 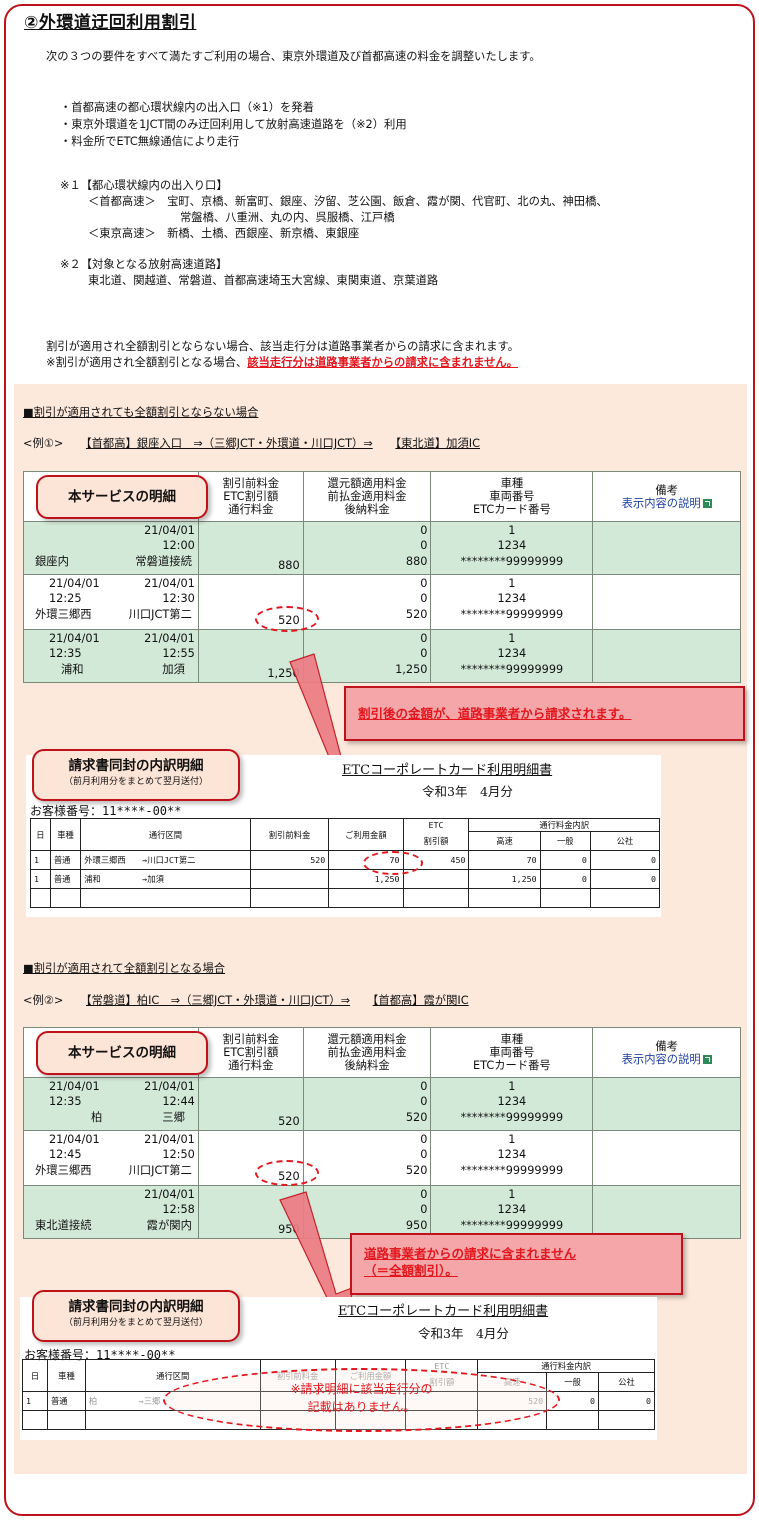 What do you see at coordinates (106, 811) in the screenshot?
I see `customer-number: お客様番号：11****-00**` at bounding box center [106, 811].